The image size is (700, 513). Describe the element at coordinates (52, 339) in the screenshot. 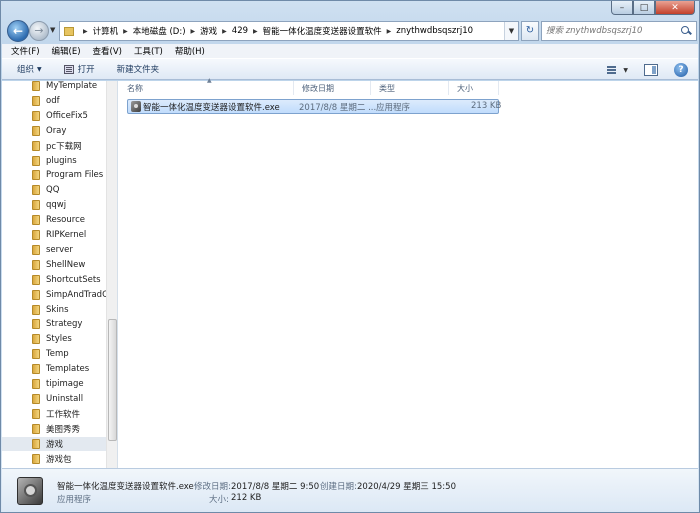

I see `folder-tree-item: Styles` at that location.